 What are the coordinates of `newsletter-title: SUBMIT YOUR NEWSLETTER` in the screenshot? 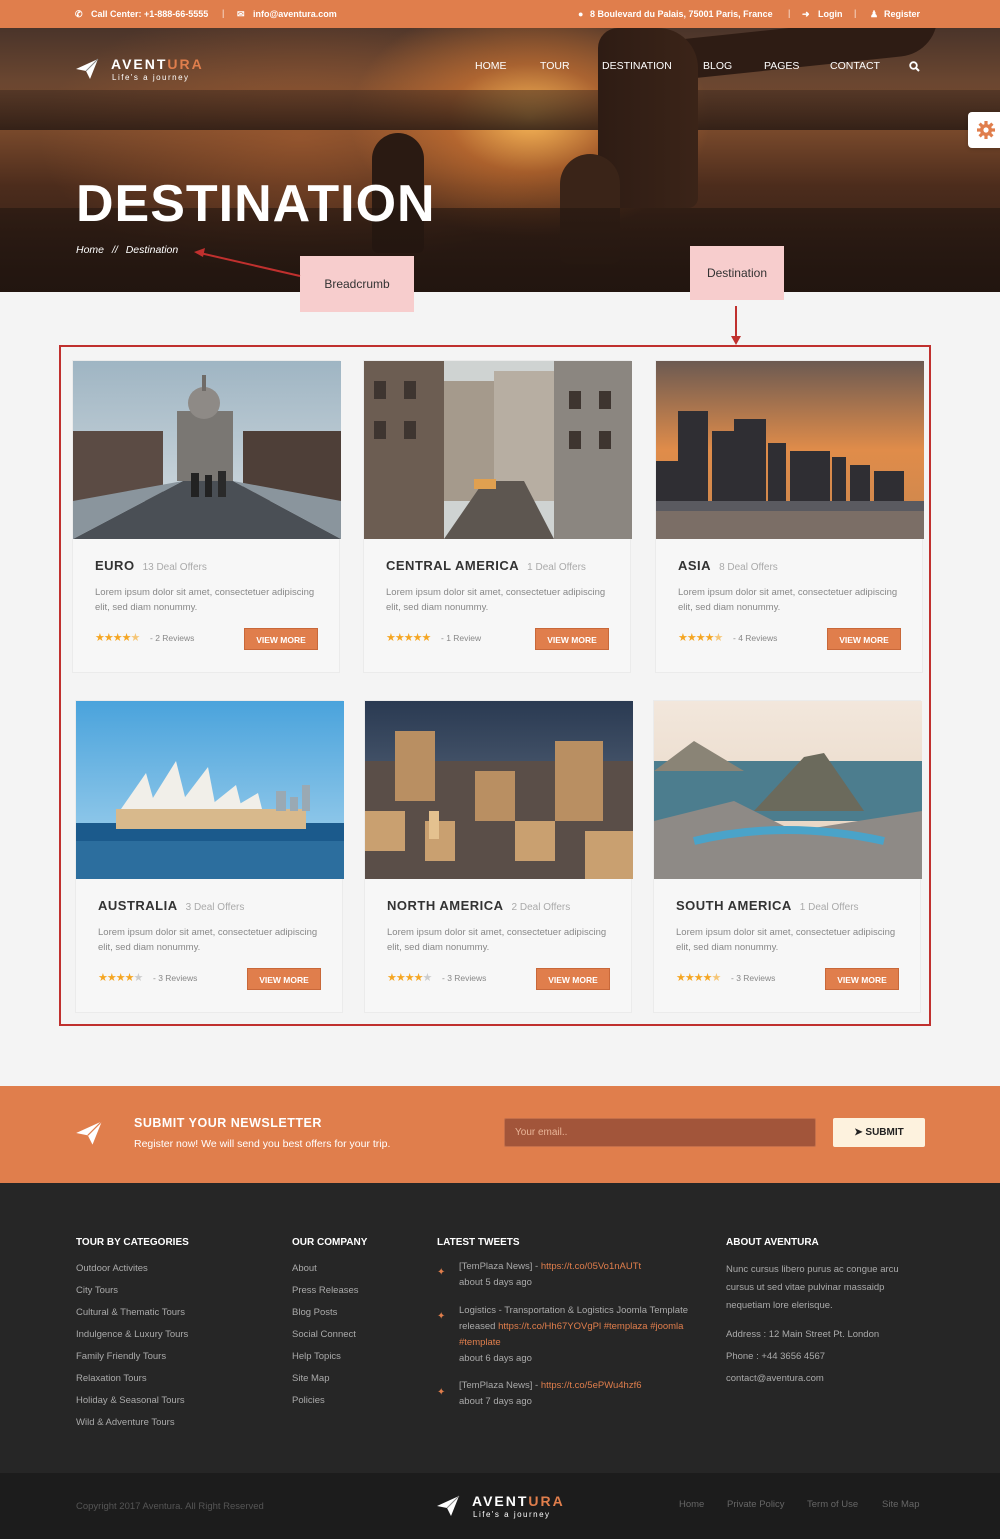 It's located at (228, 1123).